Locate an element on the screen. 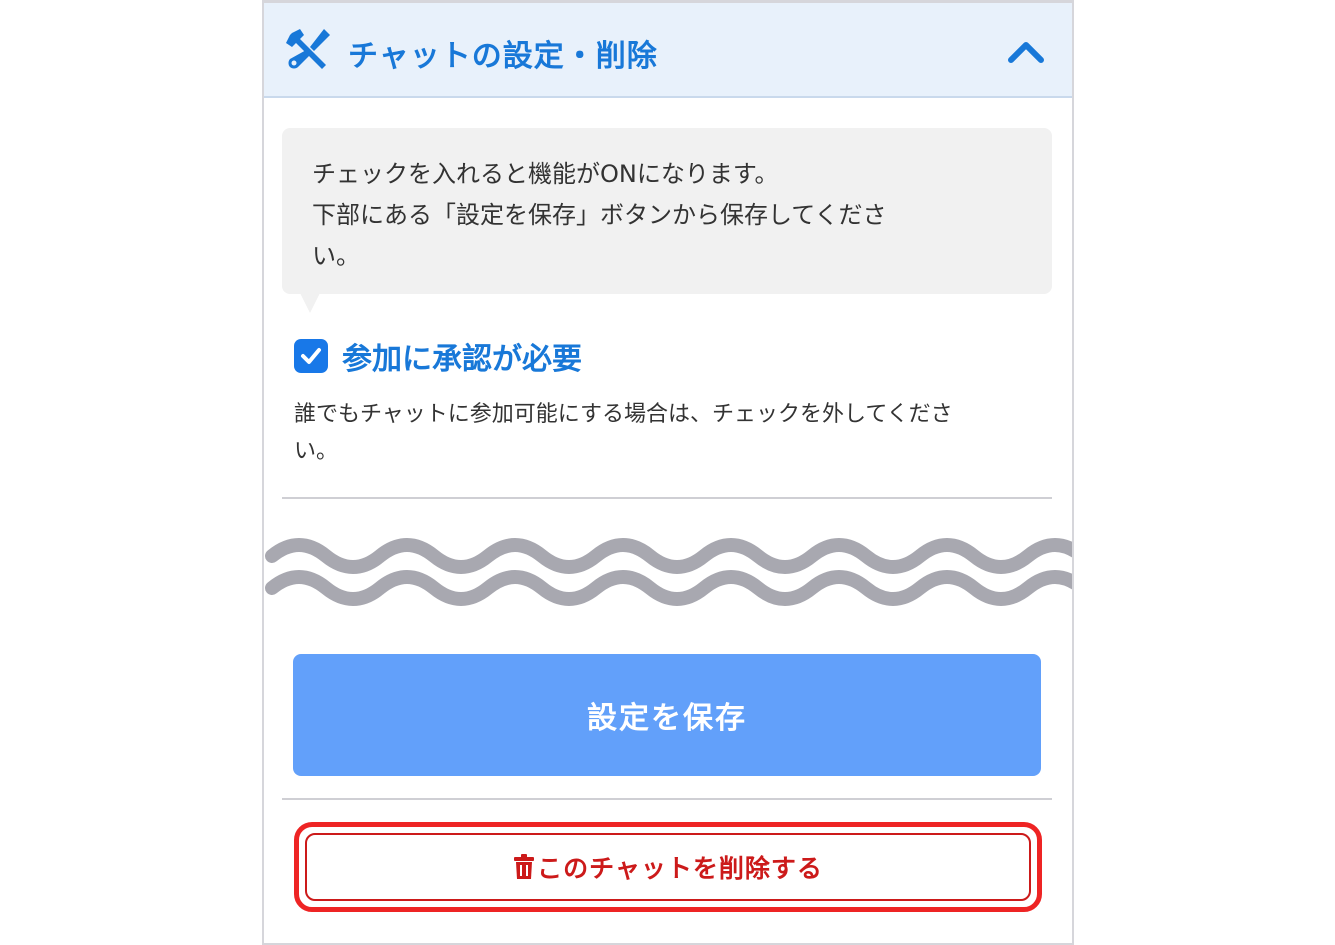  description-line: い。 is located at coordinates (316, 451).